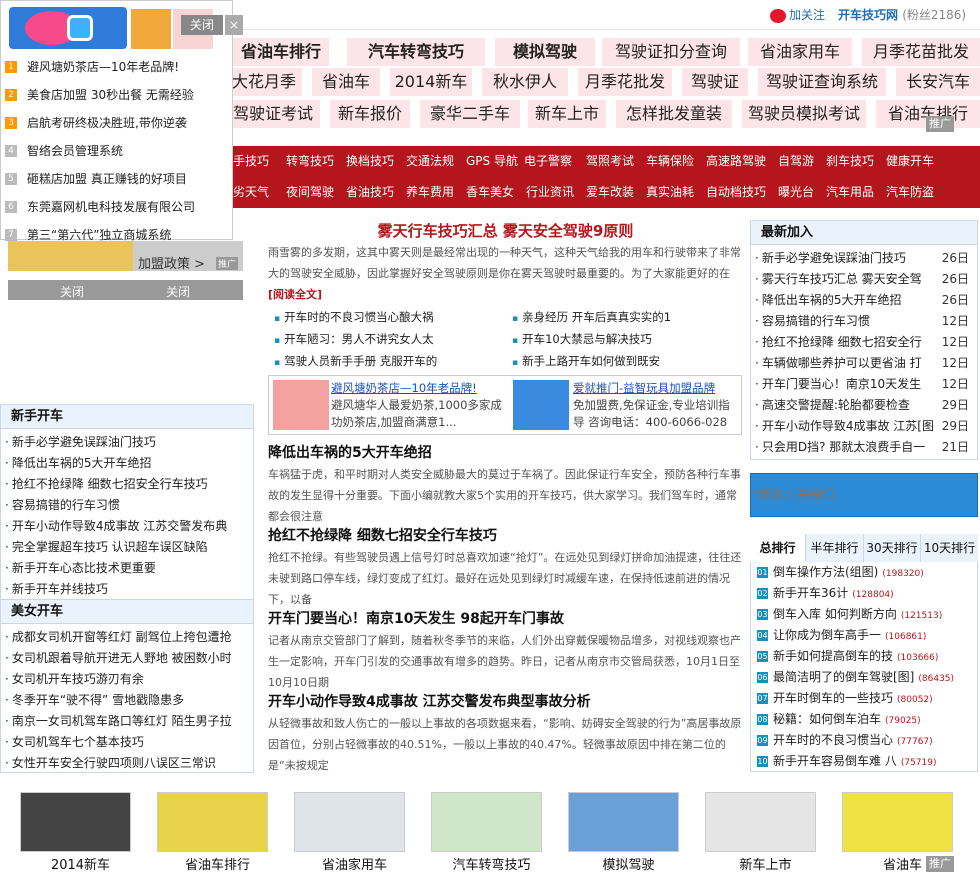  What do you see at coordinates (127, 700) in the screenshot?
I see `list-item: 冬季开车“驶不得” 雪地戳隐患多` at bounding box center [127, 700].